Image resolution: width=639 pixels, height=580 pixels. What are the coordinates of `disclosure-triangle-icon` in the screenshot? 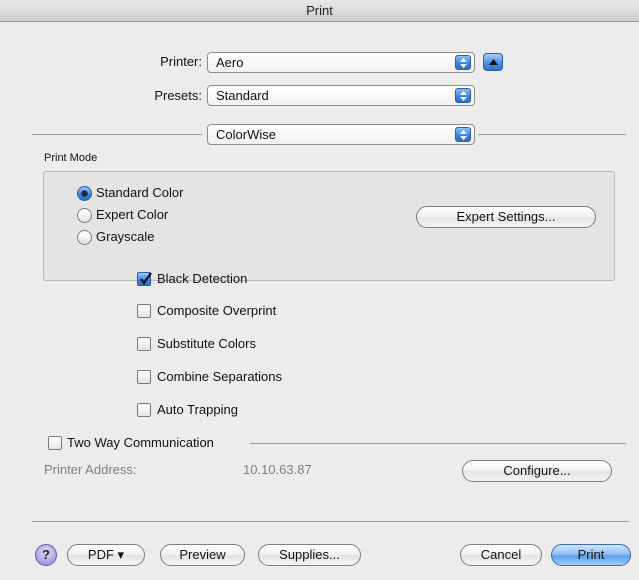 It's located at (493, 62).